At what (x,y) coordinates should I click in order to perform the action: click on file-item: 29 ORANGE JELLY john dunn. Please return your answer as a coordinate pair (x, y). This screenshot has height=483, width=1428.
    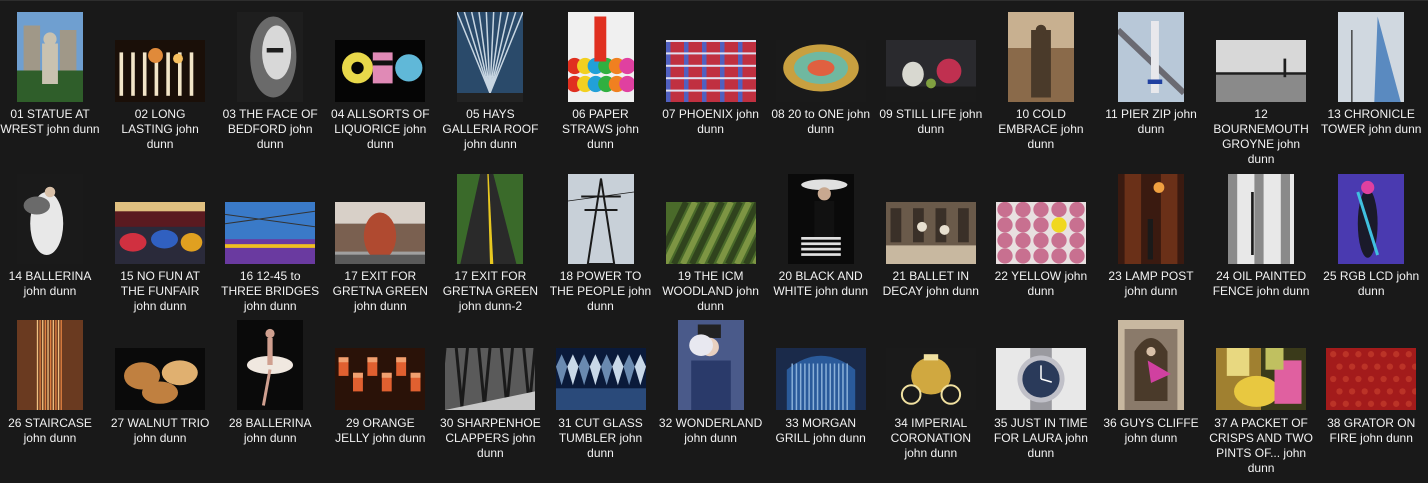
    Looking at the image, I should click on (380, 393).